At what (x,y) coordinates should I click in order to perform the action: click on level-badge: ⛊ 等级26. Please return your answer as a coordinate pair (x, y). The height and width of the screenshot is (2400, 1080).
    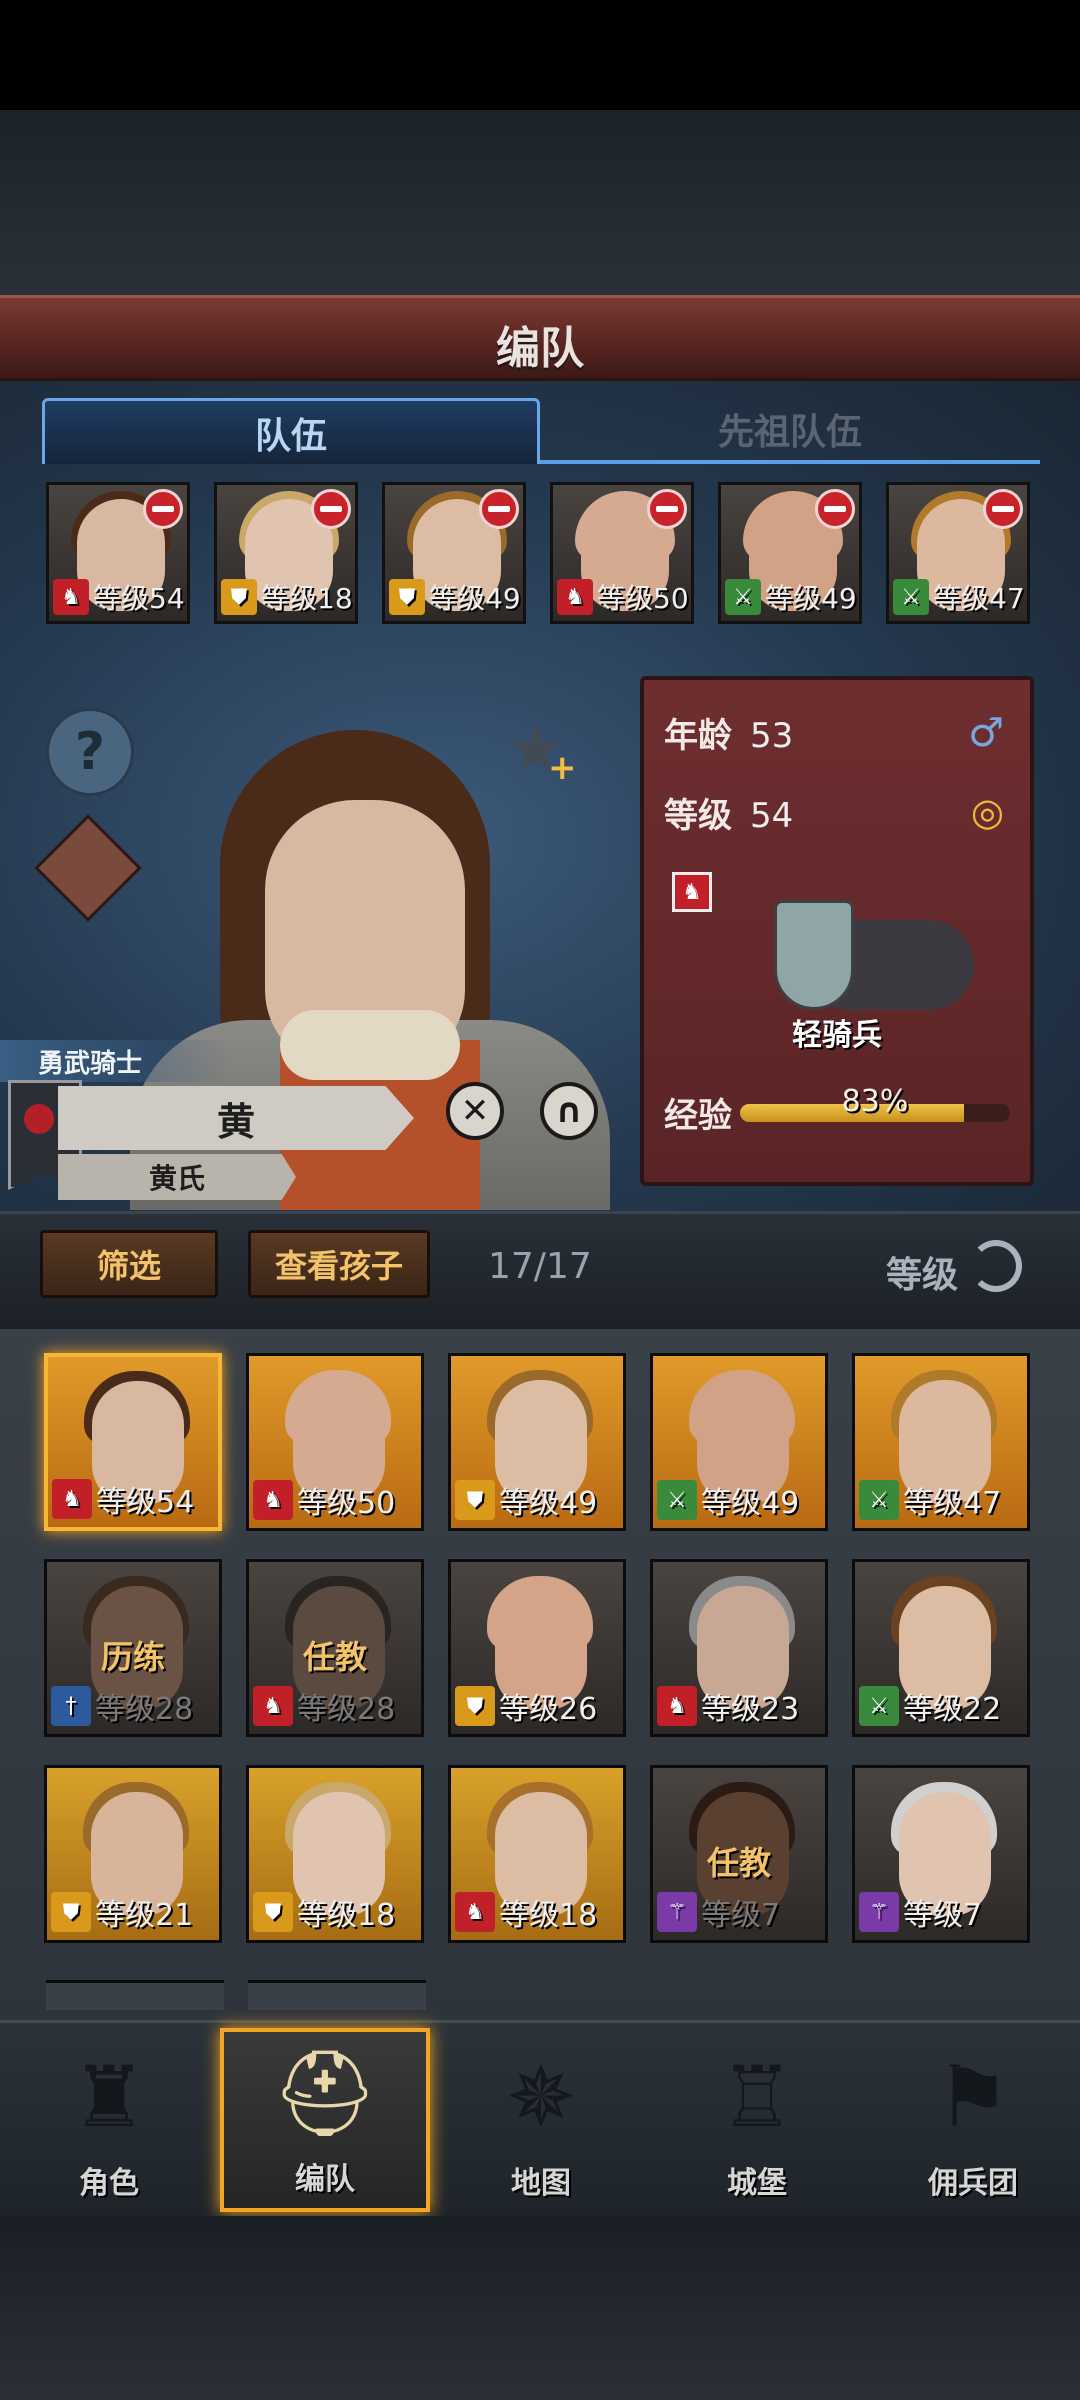
    Looking at the image, I should click on (538, 1706).